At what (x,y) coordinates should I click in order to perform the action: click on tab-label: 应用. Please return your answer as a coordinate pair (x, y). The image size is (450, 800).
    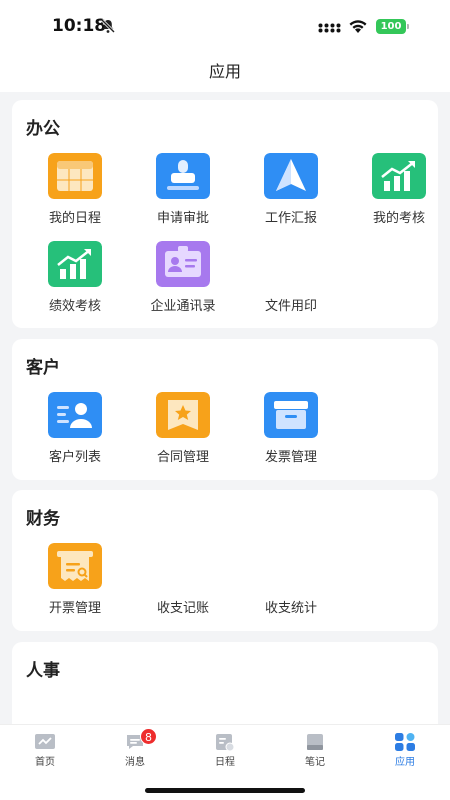
    Looking at the image, I should click on (405, 762).